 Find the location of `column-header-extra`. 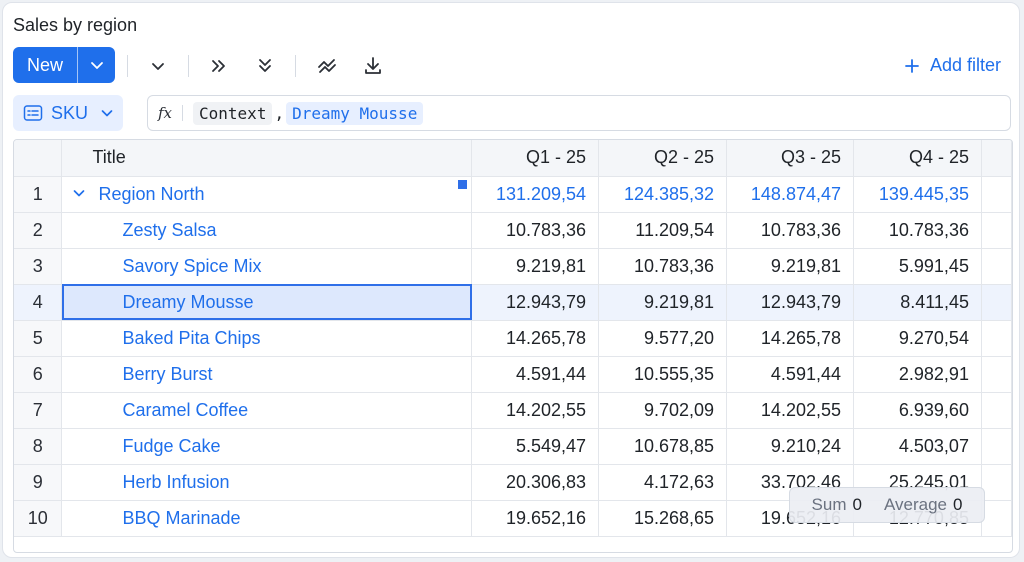

column-header-extra is located at coordinates (996, 158).